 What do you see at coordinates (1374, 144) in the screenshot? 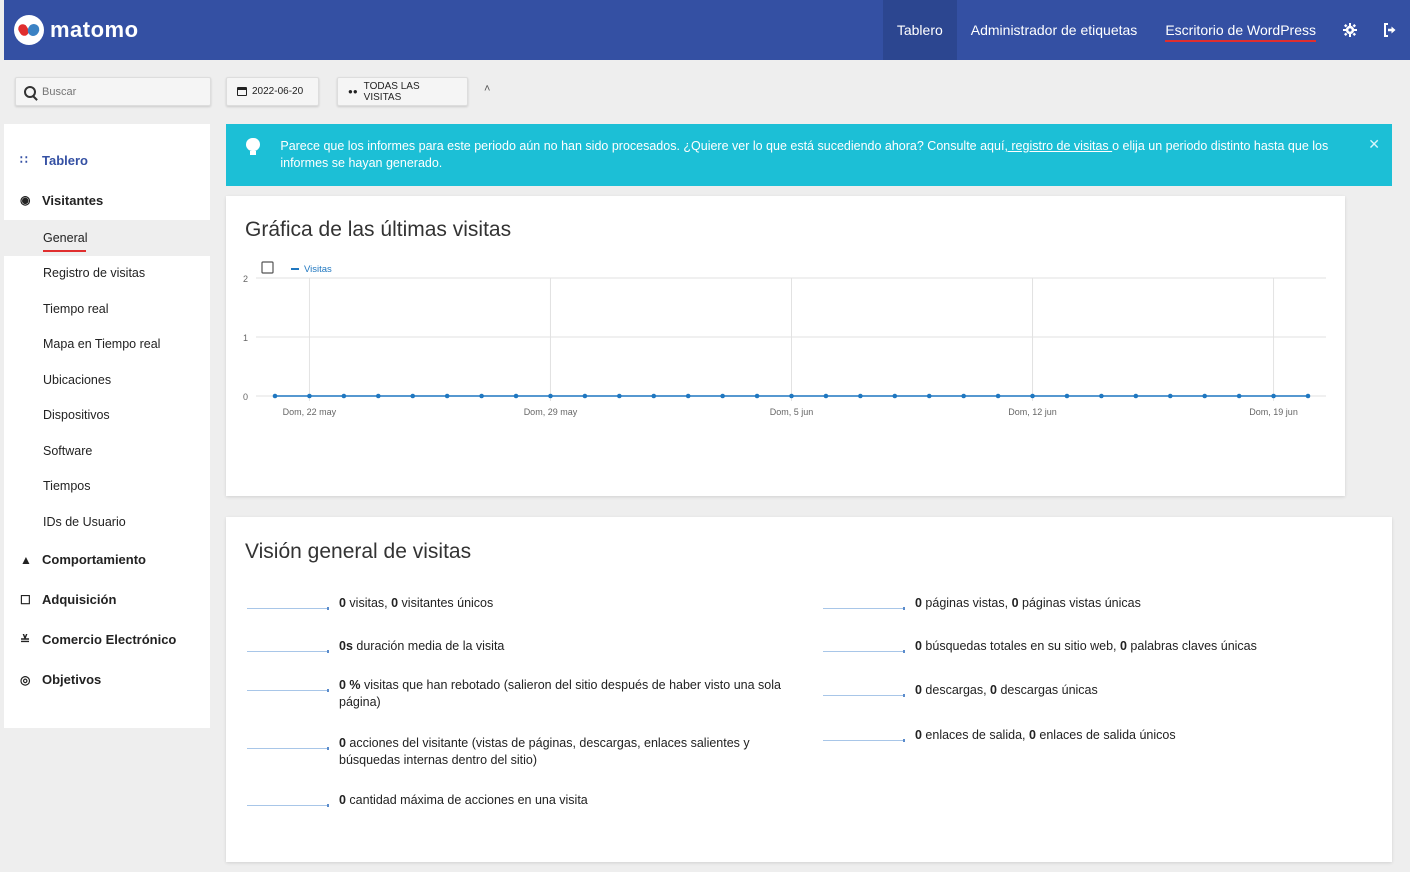
I see `close-icon: ✕` at bounding box center [1374, 144].